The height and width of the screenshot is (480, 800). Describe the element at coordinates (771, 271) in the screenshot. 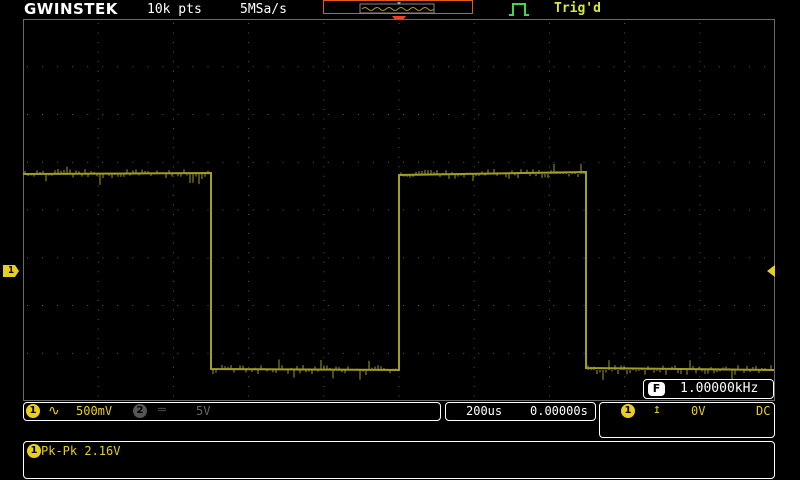

I see `trigger-level-marker` at that location.